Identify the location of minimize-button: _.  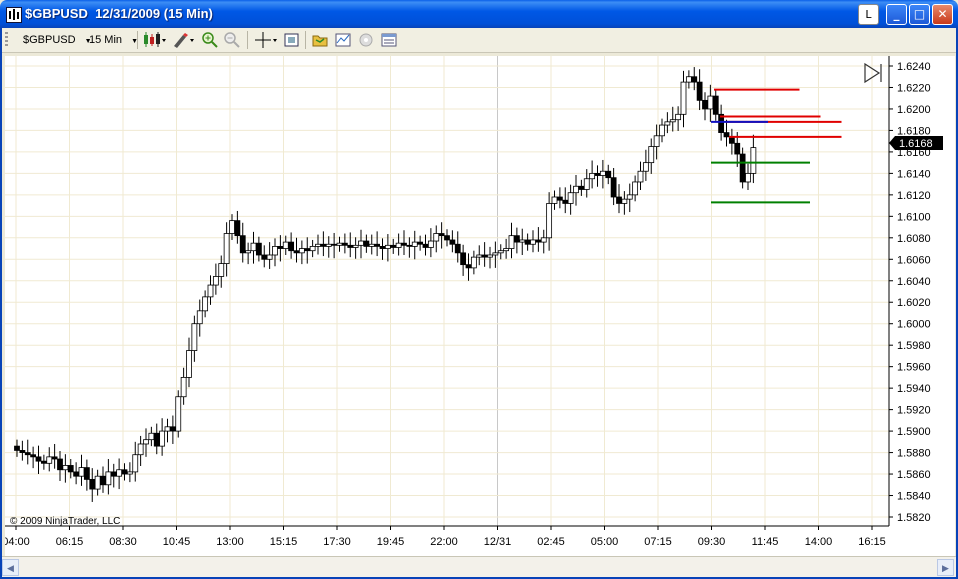
(896, 14).